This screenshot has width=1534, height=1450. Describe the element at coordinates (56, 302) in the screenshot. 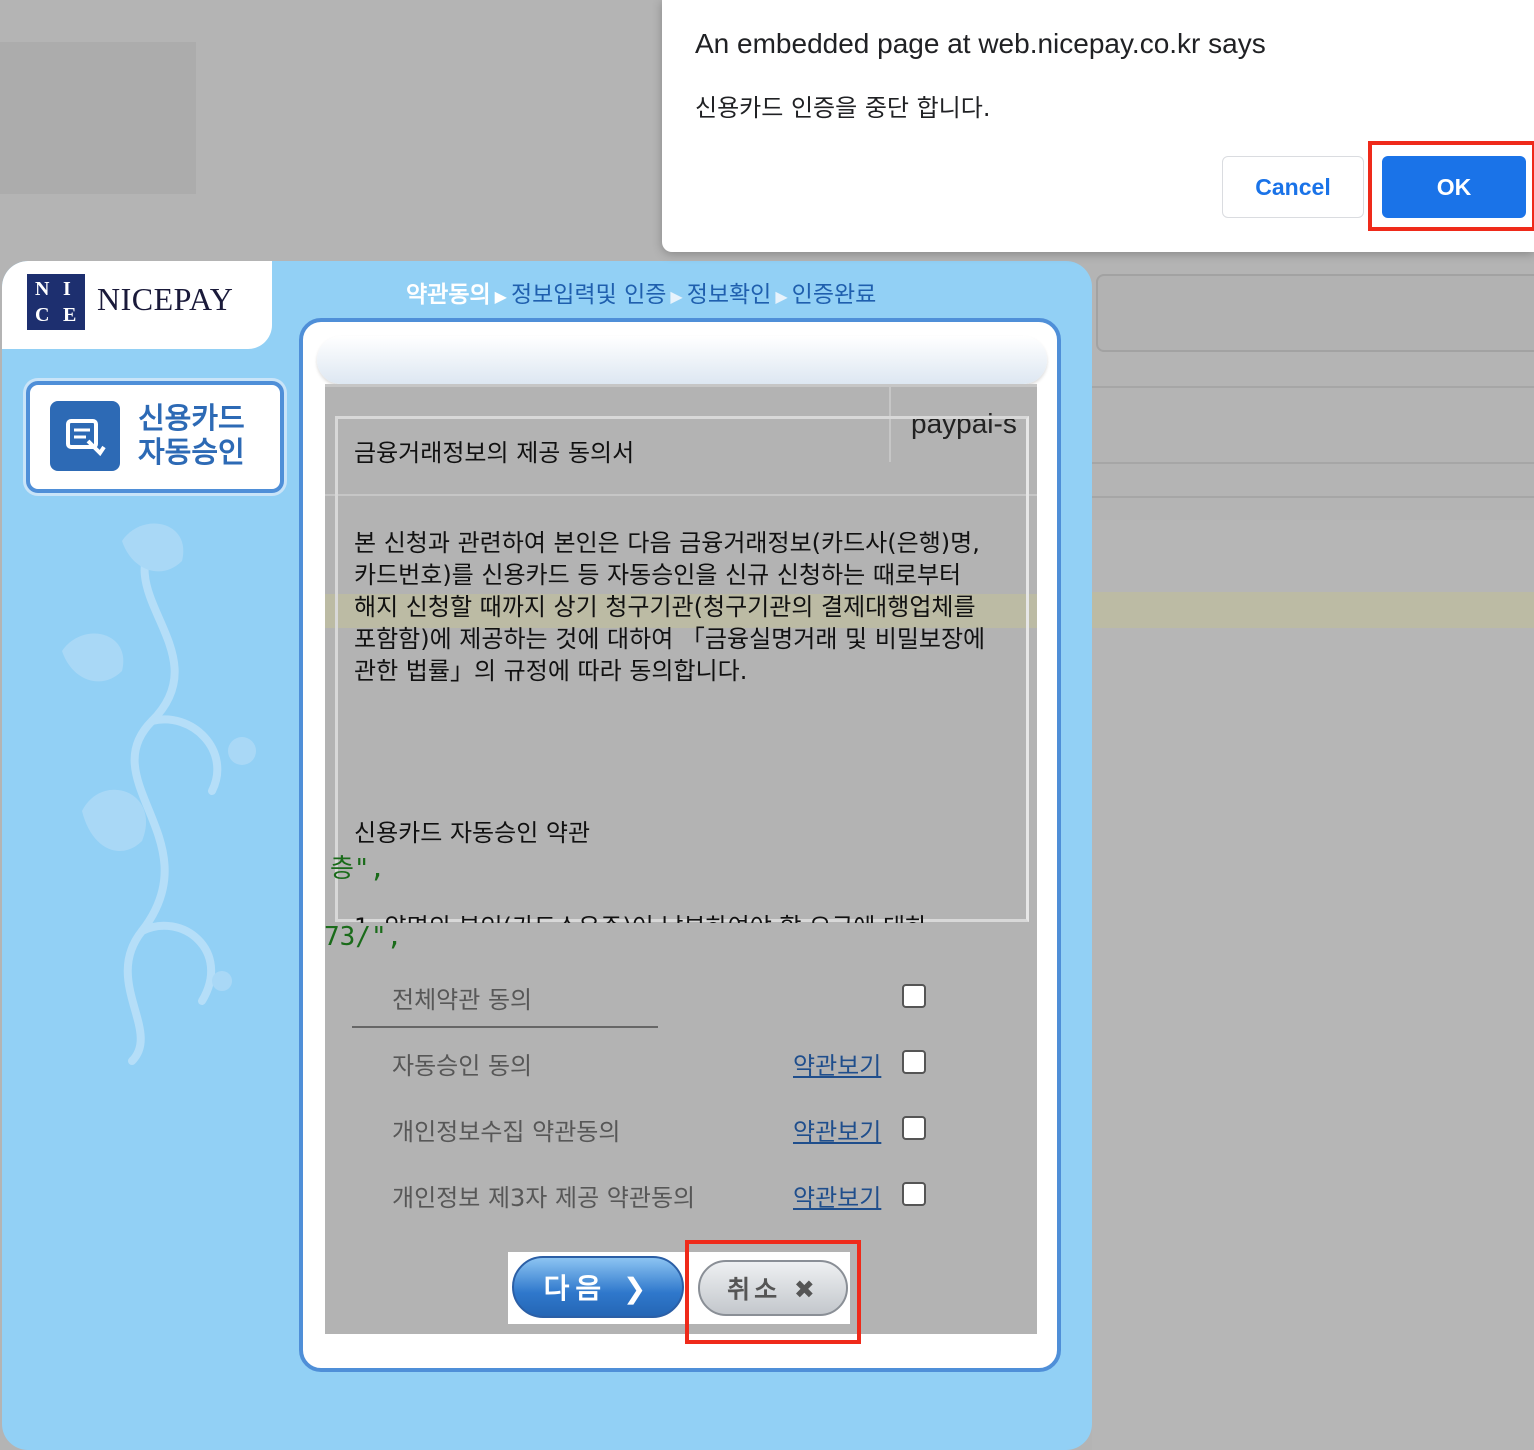

I see `nicepay-logo-mark: N I C E` at that location.